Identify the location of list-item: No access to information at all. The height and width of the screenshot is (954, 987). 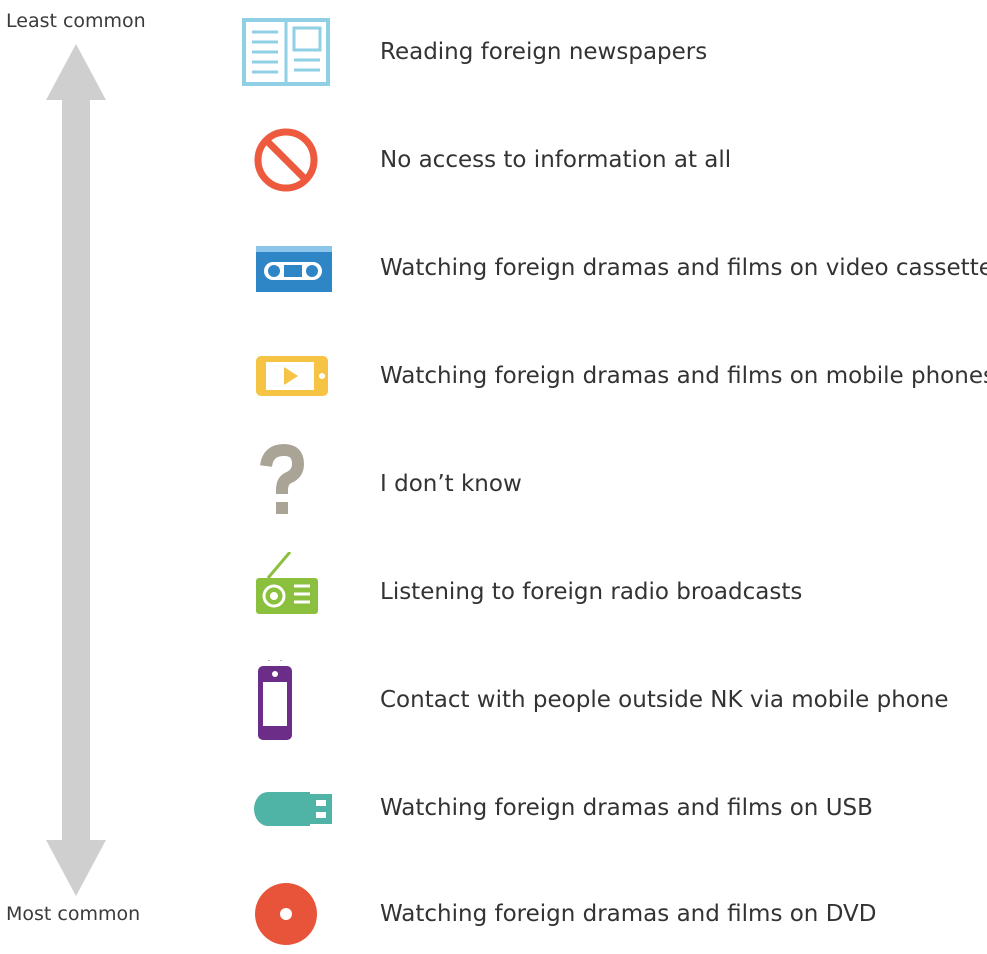
(493, 160).